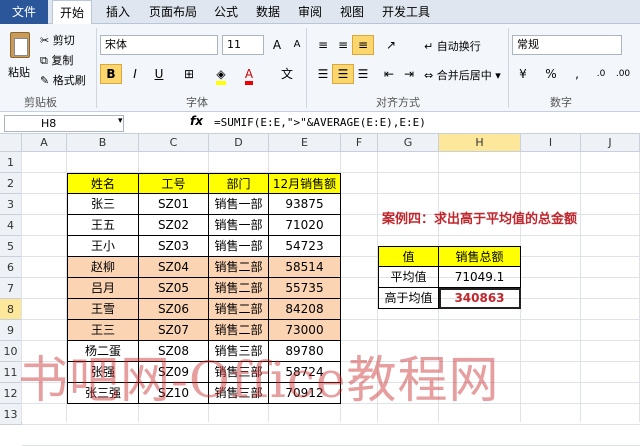  What do you see at coordinates (406, 12) in the screenshot?
I see `tab-developer: 开发工具` at bounding box center [406, 12].